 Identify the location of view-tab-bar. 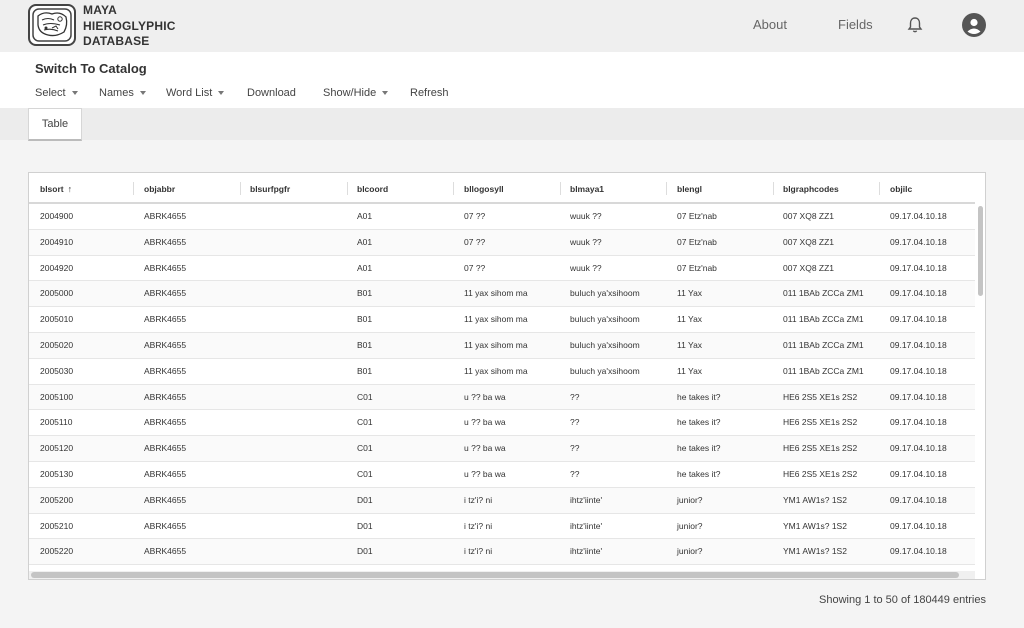
(512, 124).